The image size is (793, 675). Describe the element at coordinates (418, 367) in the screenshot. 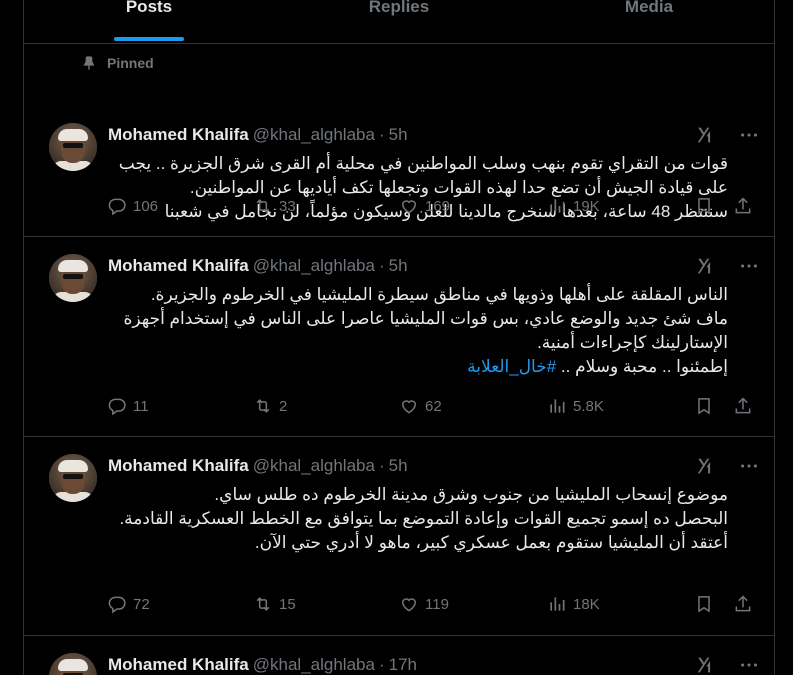

I see `post-text-line: إطمئنوا .. محبة وسلام .. #خال_العلابة` at that location.